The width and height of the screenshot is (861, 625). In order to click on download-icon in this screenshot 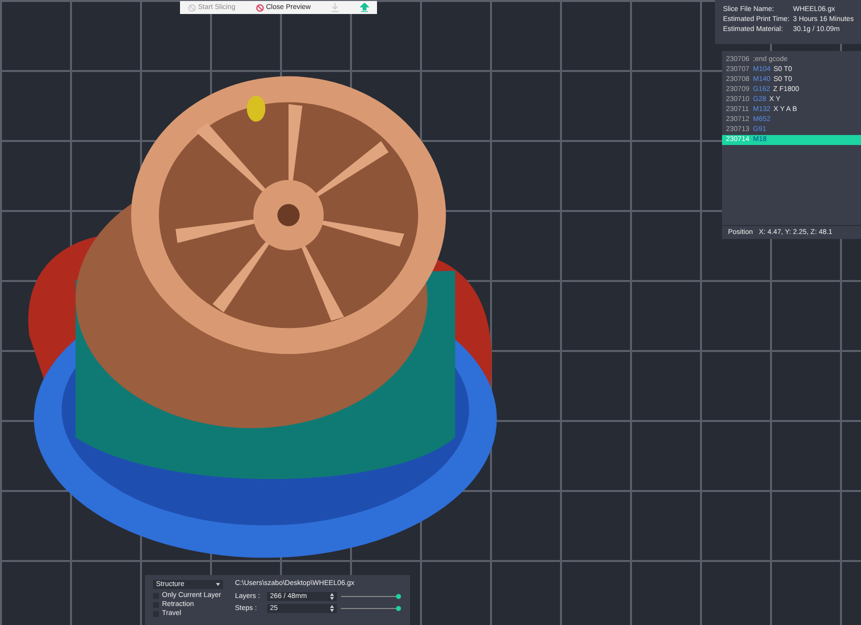, I will do `click(335, 7)`.